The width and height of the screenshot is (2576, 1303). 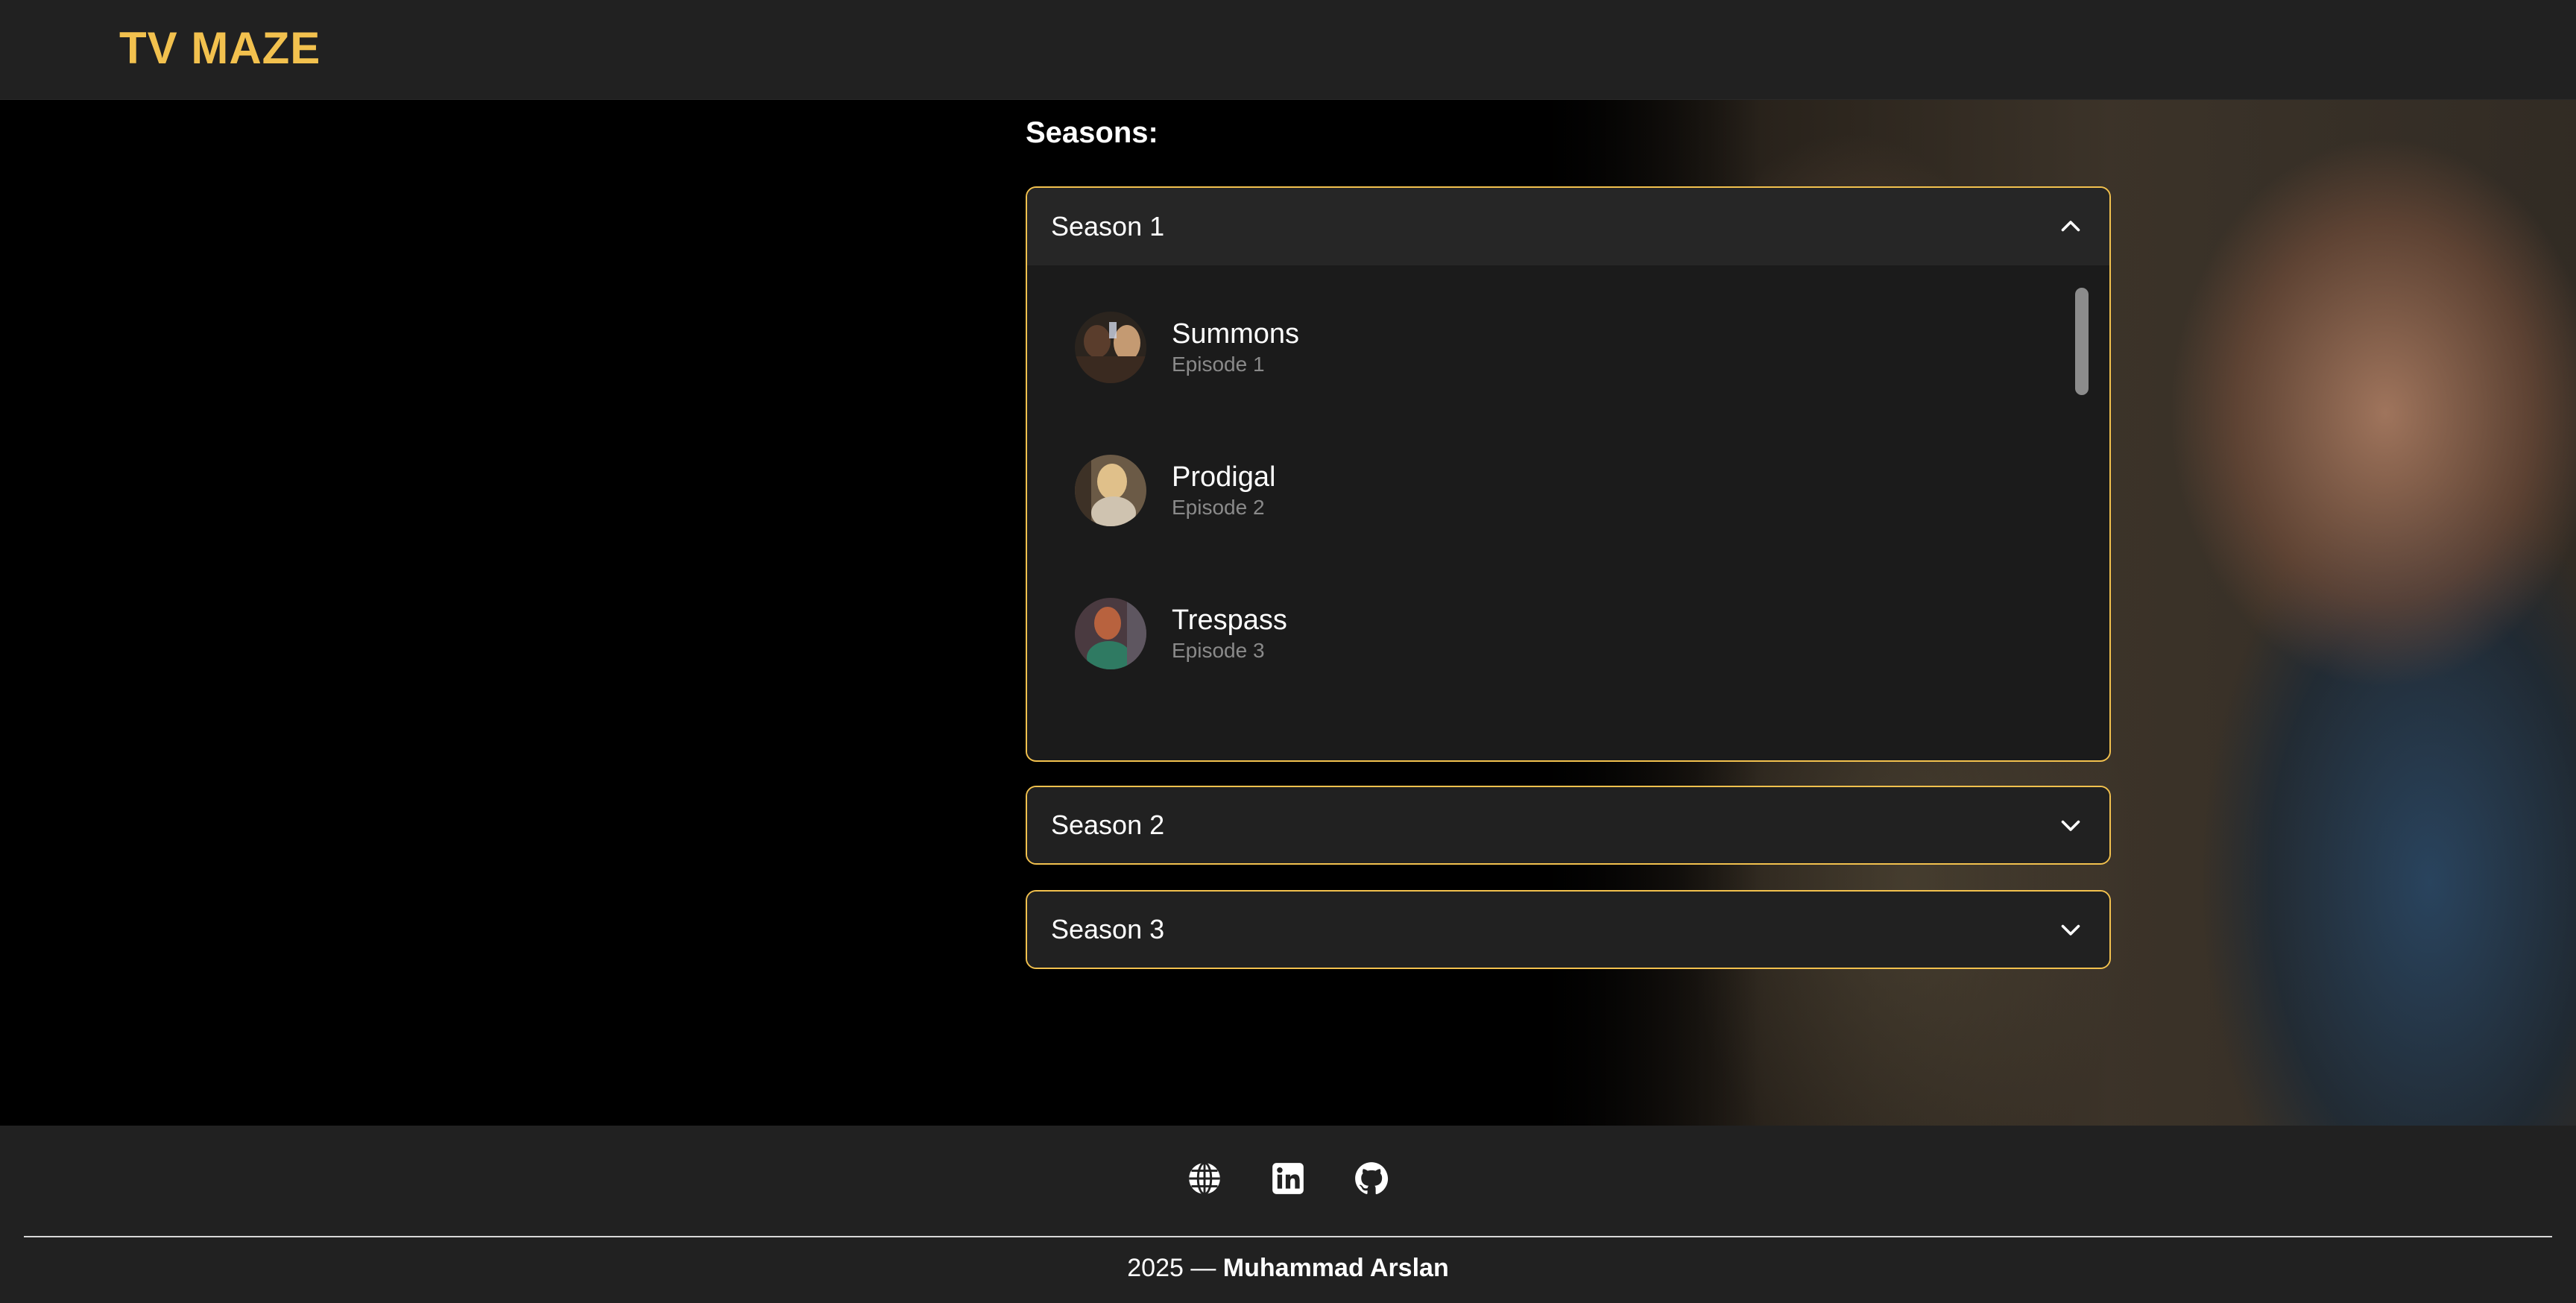 I want to click on chevron-up-icon, so click(x=2070, y=226).